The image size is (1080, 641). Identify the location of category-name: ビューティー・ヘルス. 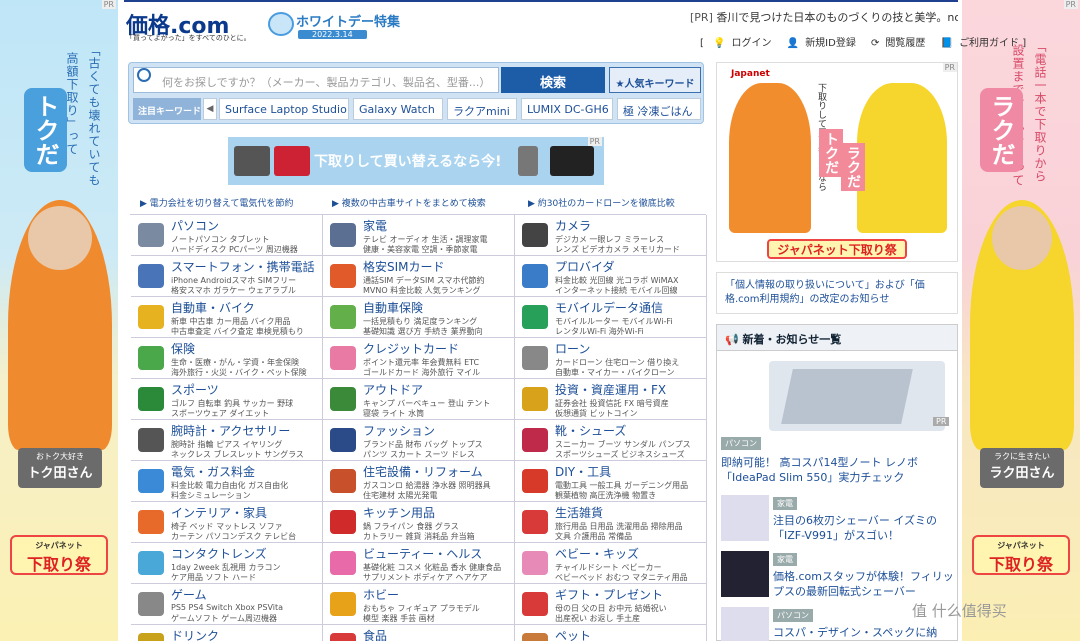
(422, 553).